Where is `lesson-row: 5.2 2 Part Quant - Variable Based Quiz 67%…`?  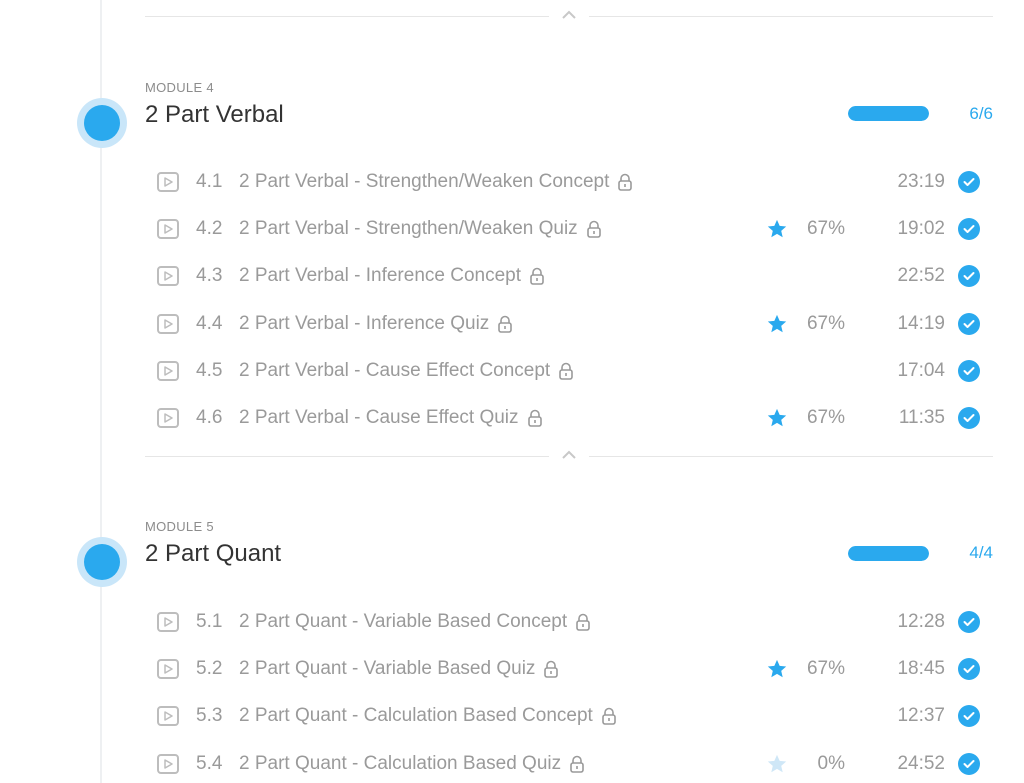
lesson-row: 5.2 2 Part Quant - Variable Based Quiz 67%… is located at coordinates (569, 669).